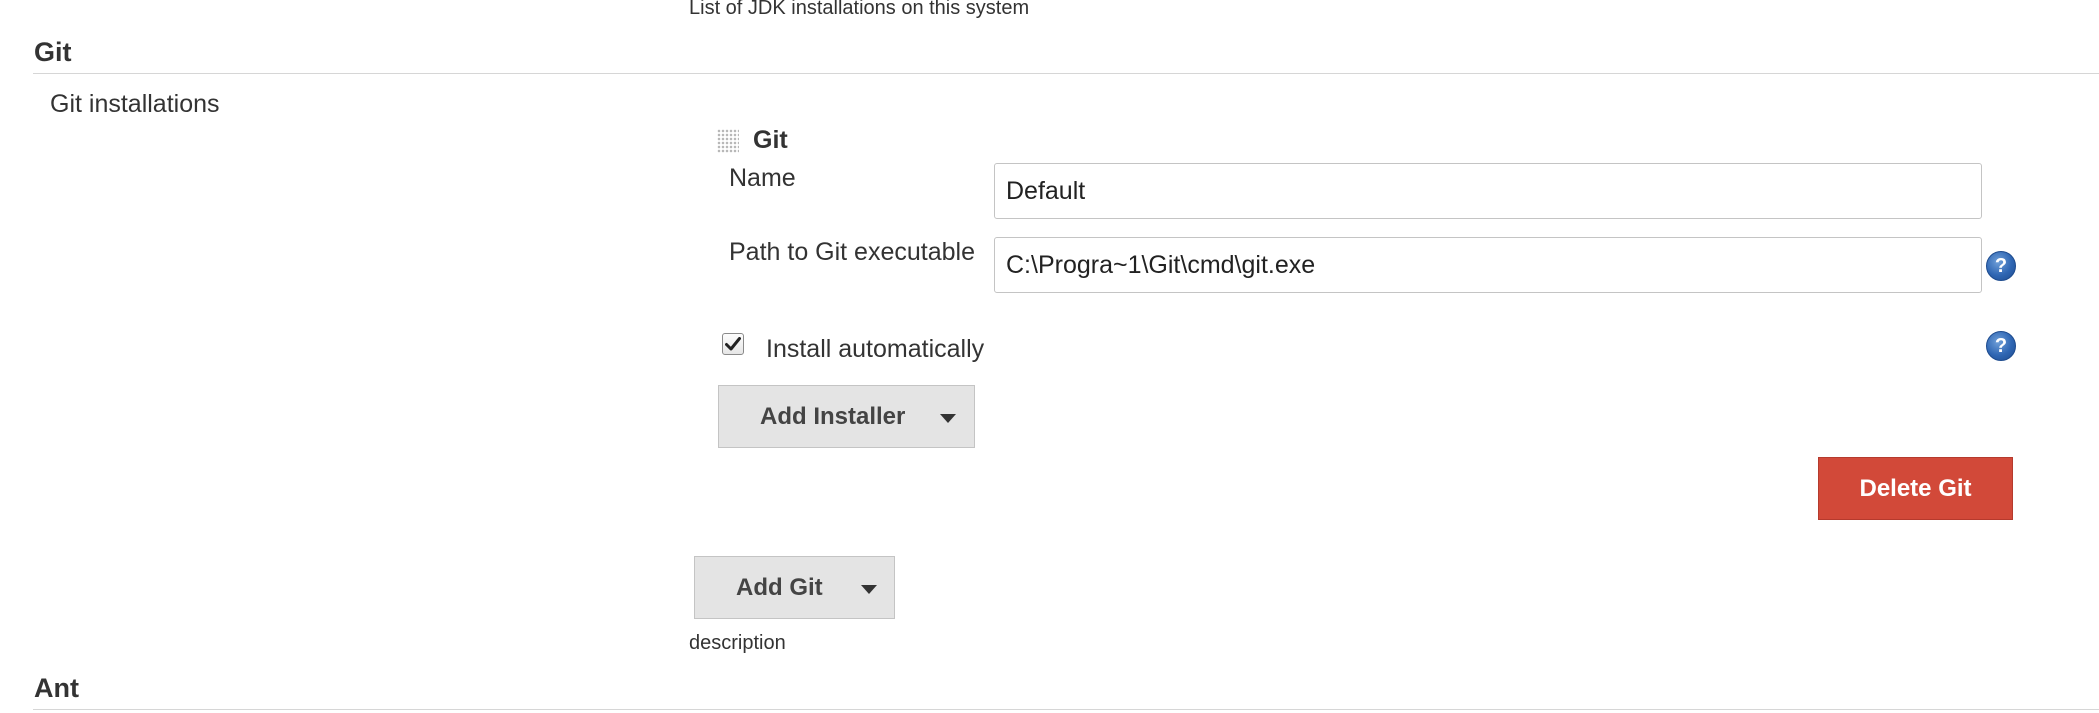 The image size is (2099, 713). What do you see at coordinates (859, 9) in the screenshot?
I see `jdk-description: List of JDK installations on this system` at bounding box center [859, 9].